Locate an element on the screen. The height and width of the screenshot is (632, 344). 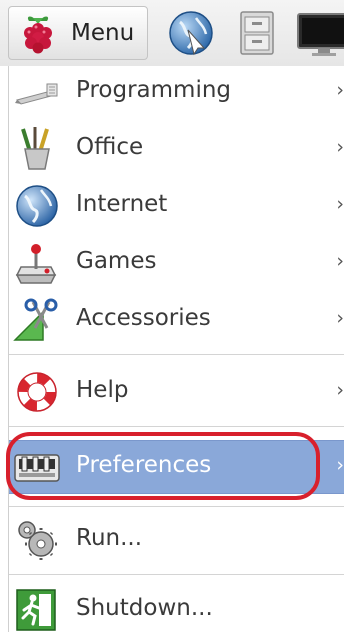
menu-button-label: Menu is located at coordinates (103, 33).